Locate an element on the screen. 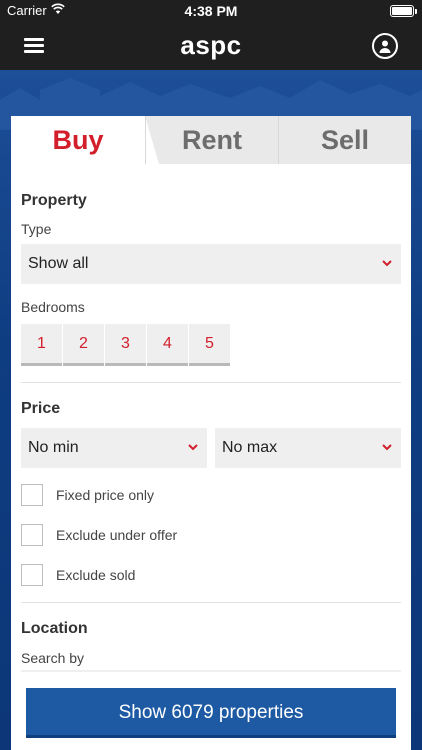 Image resolution: width=422 pixels, height=750 pixels. listing-type-tabs: Buy Rent Sell is located at coordinates (211, 140).